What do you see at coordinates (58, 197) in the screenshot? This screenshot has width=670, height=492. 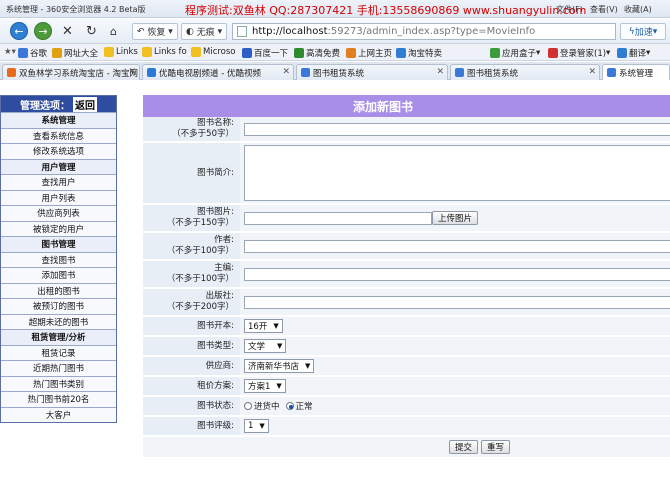 I see `sidebar-item: 用户列表` at bounding box center [58, 197].